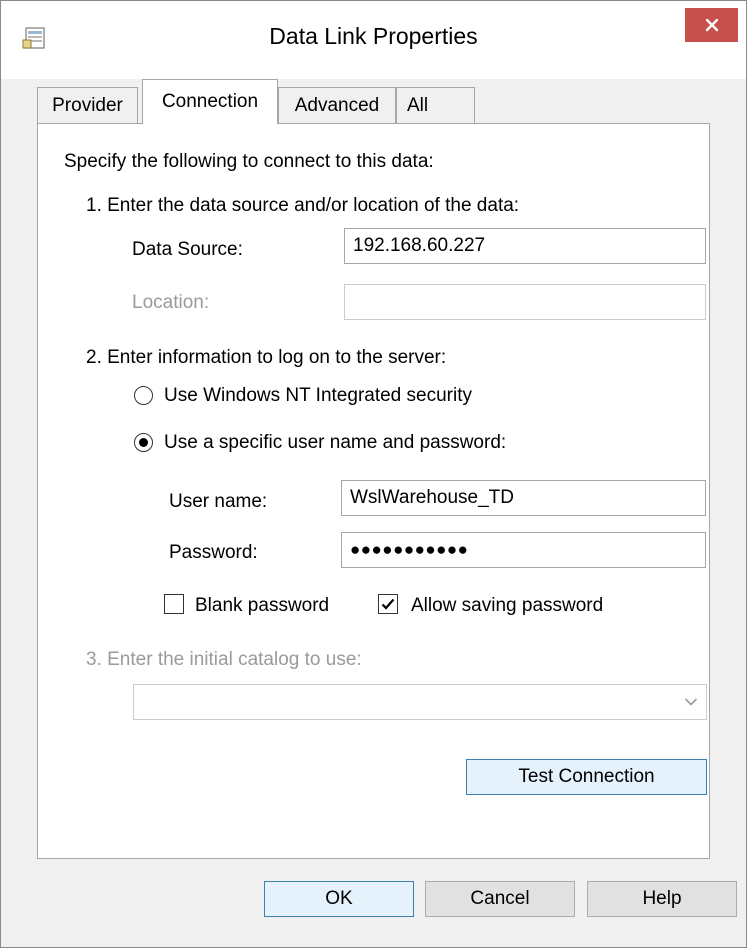 This screenshot has width=747, height=948. Describe the element at coordinates (171, 302) in the screenshot. I see `location-label: Location:` at that location.